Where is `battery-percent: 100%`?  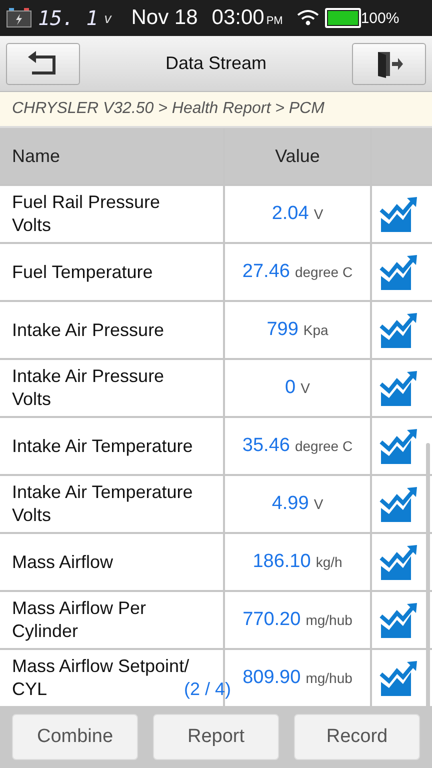 battery-percent: 100% is located at coordinates (380, 18).